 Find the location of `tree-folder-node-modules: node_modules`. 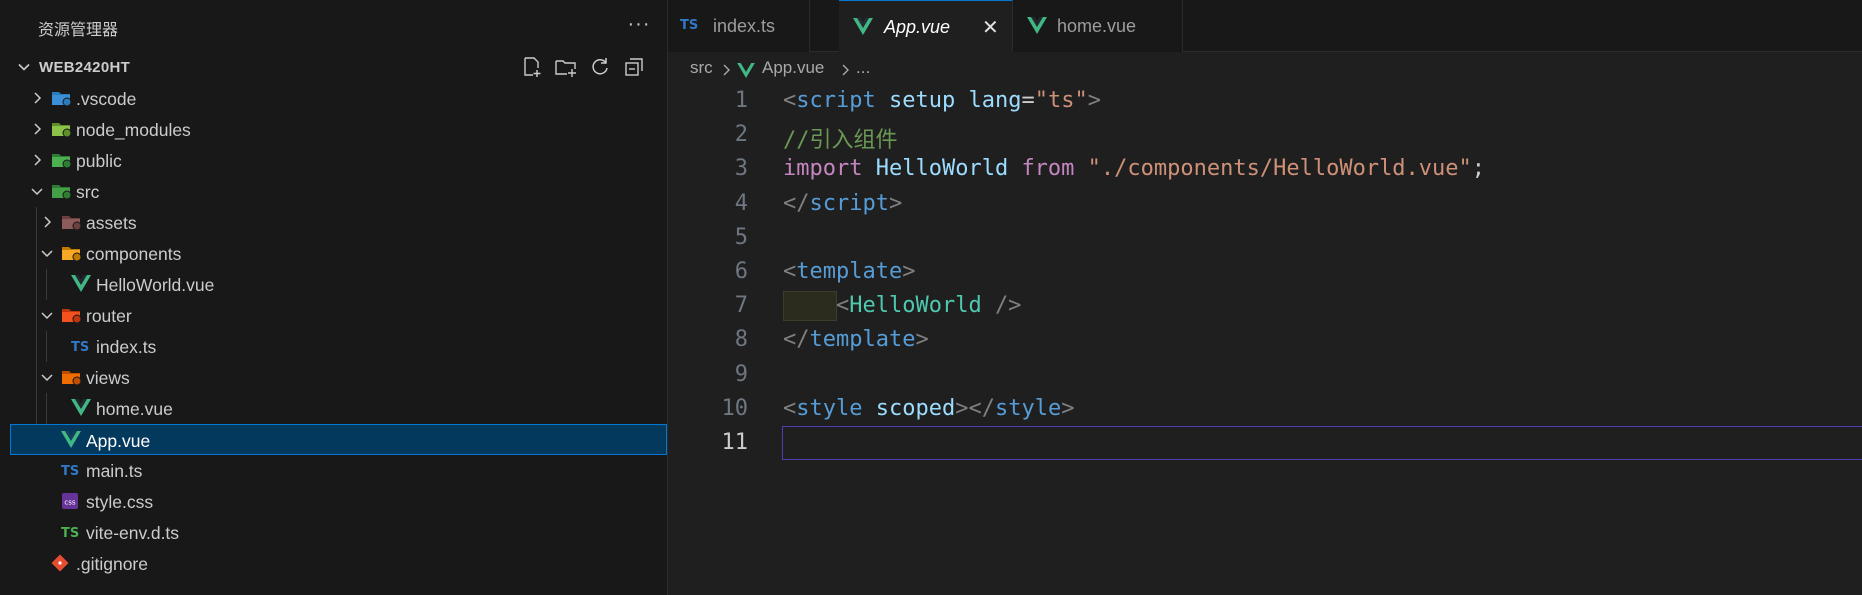

tree-folder-node-modules: node_modules is located at coordinates (333, 129).